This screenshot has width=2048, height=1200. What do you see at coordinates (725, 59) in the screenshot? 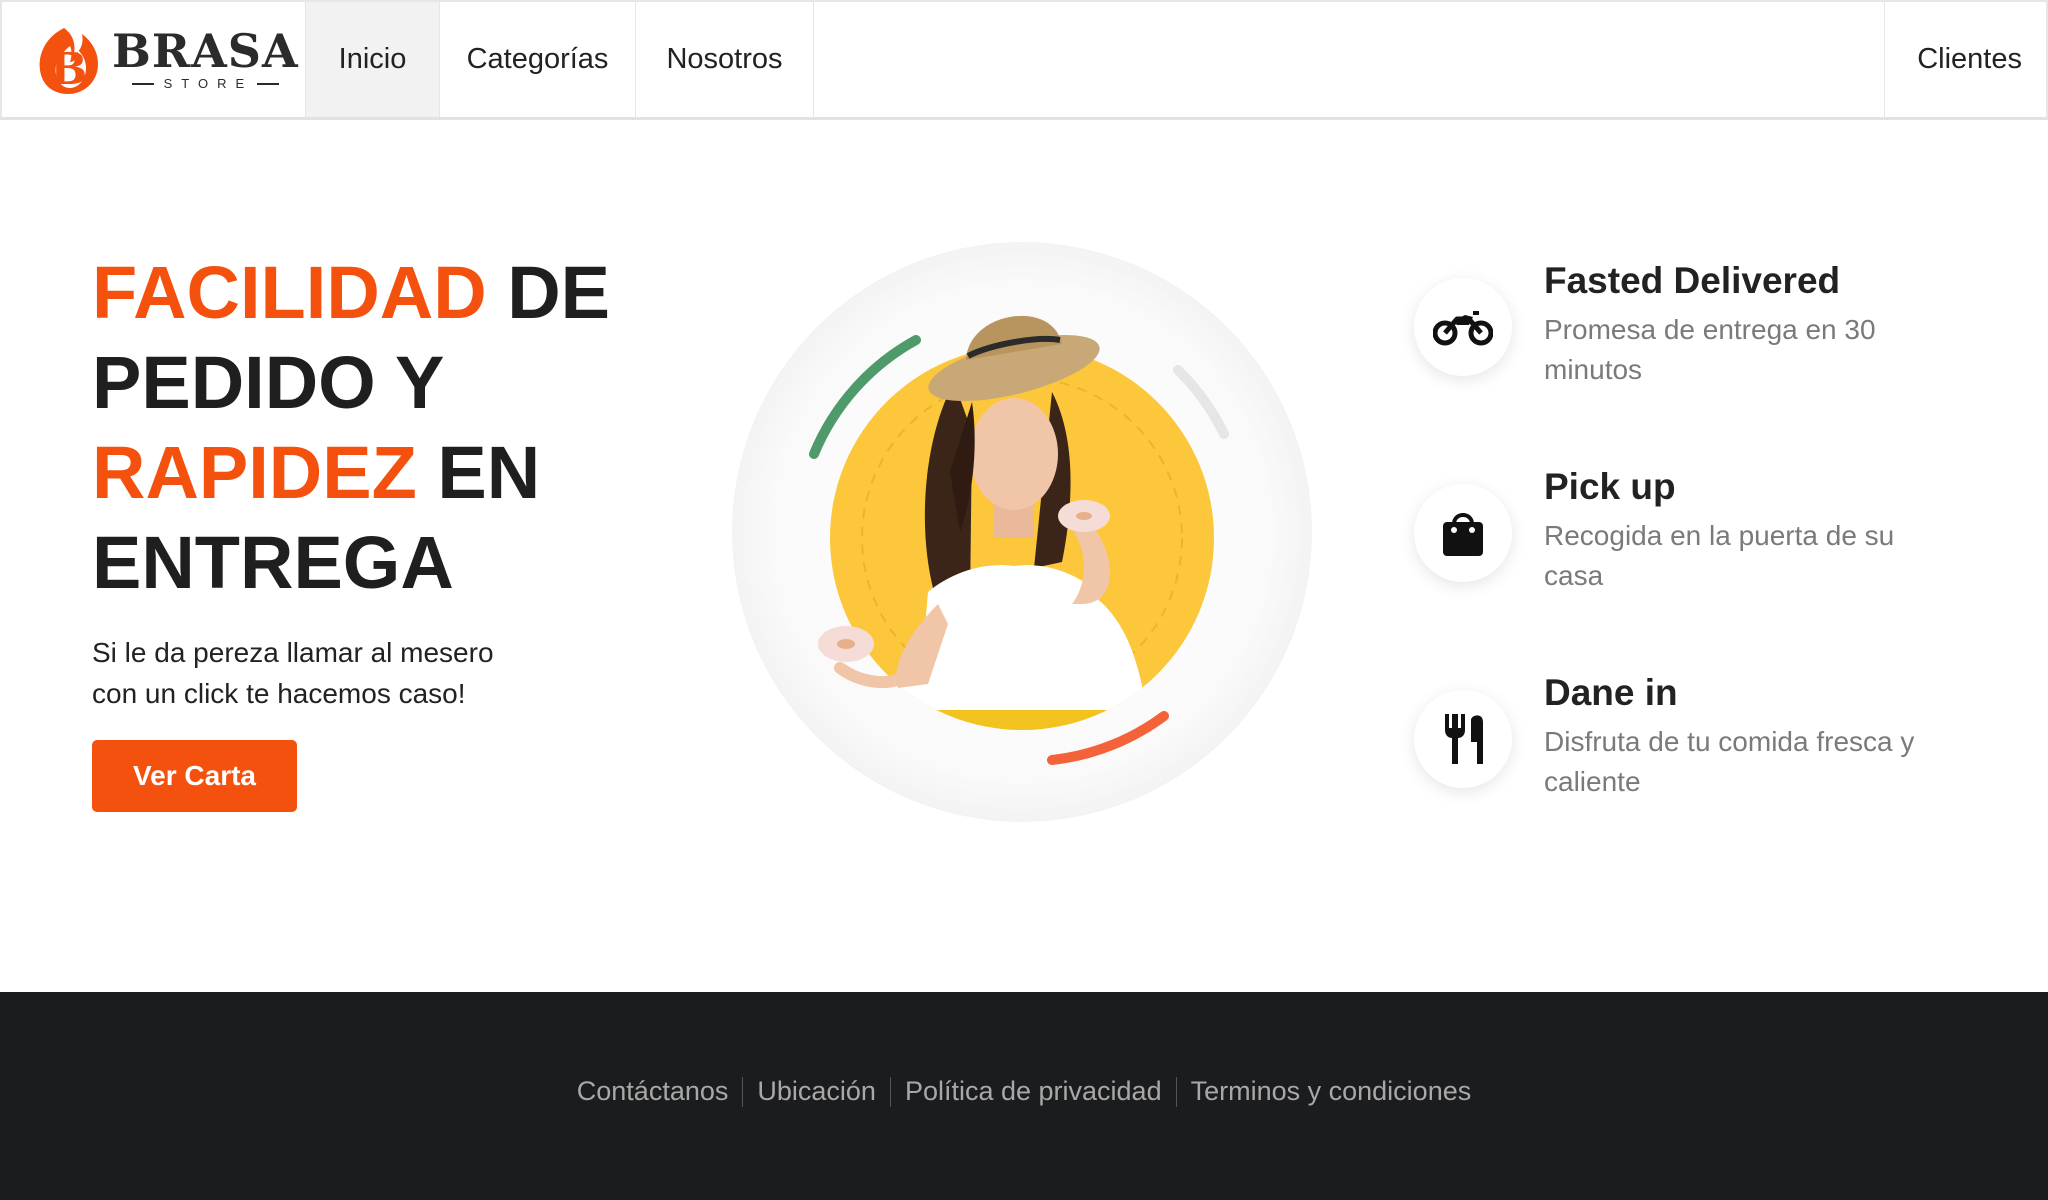
I see `nav-item-nosotros: Nosotros` at bounding box center [725, 59].